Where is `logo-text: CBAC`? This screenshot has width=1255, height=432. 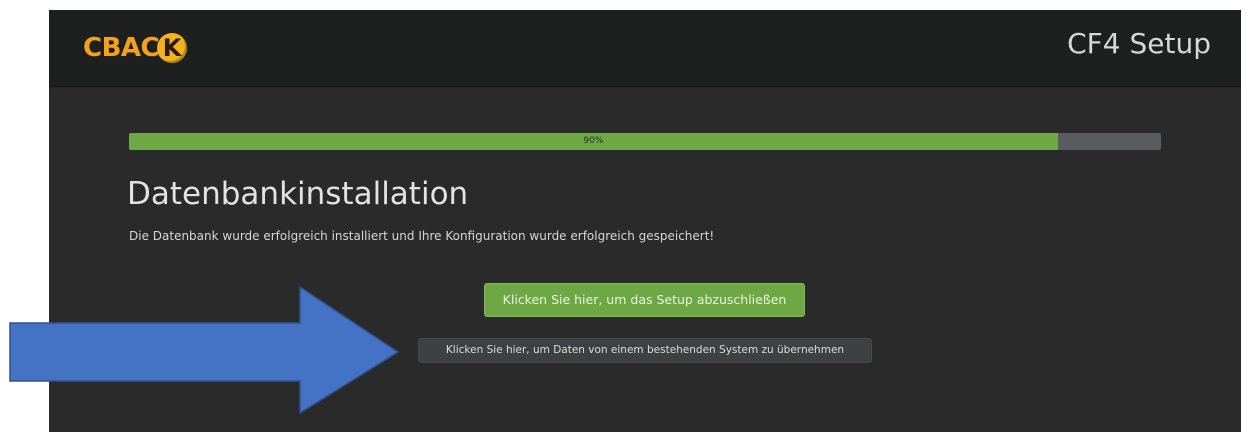
logo-text: CBAC is located at coordinates (121, 48).